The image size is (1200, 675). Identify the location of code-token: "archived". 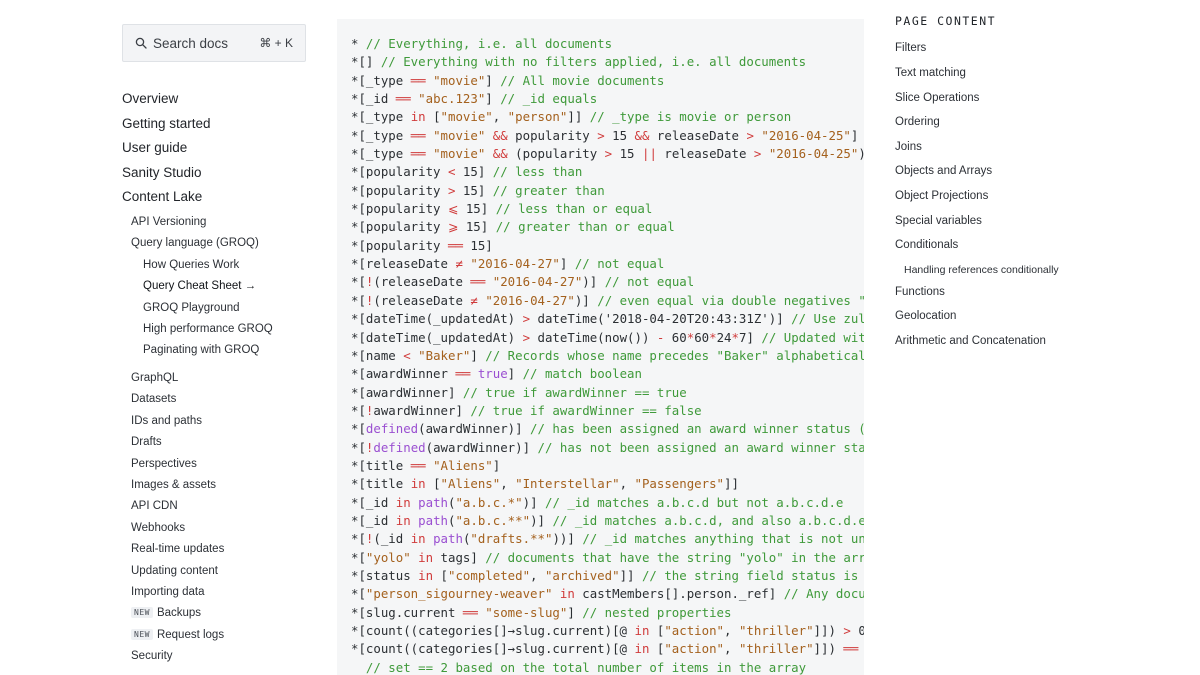
(582, 575).